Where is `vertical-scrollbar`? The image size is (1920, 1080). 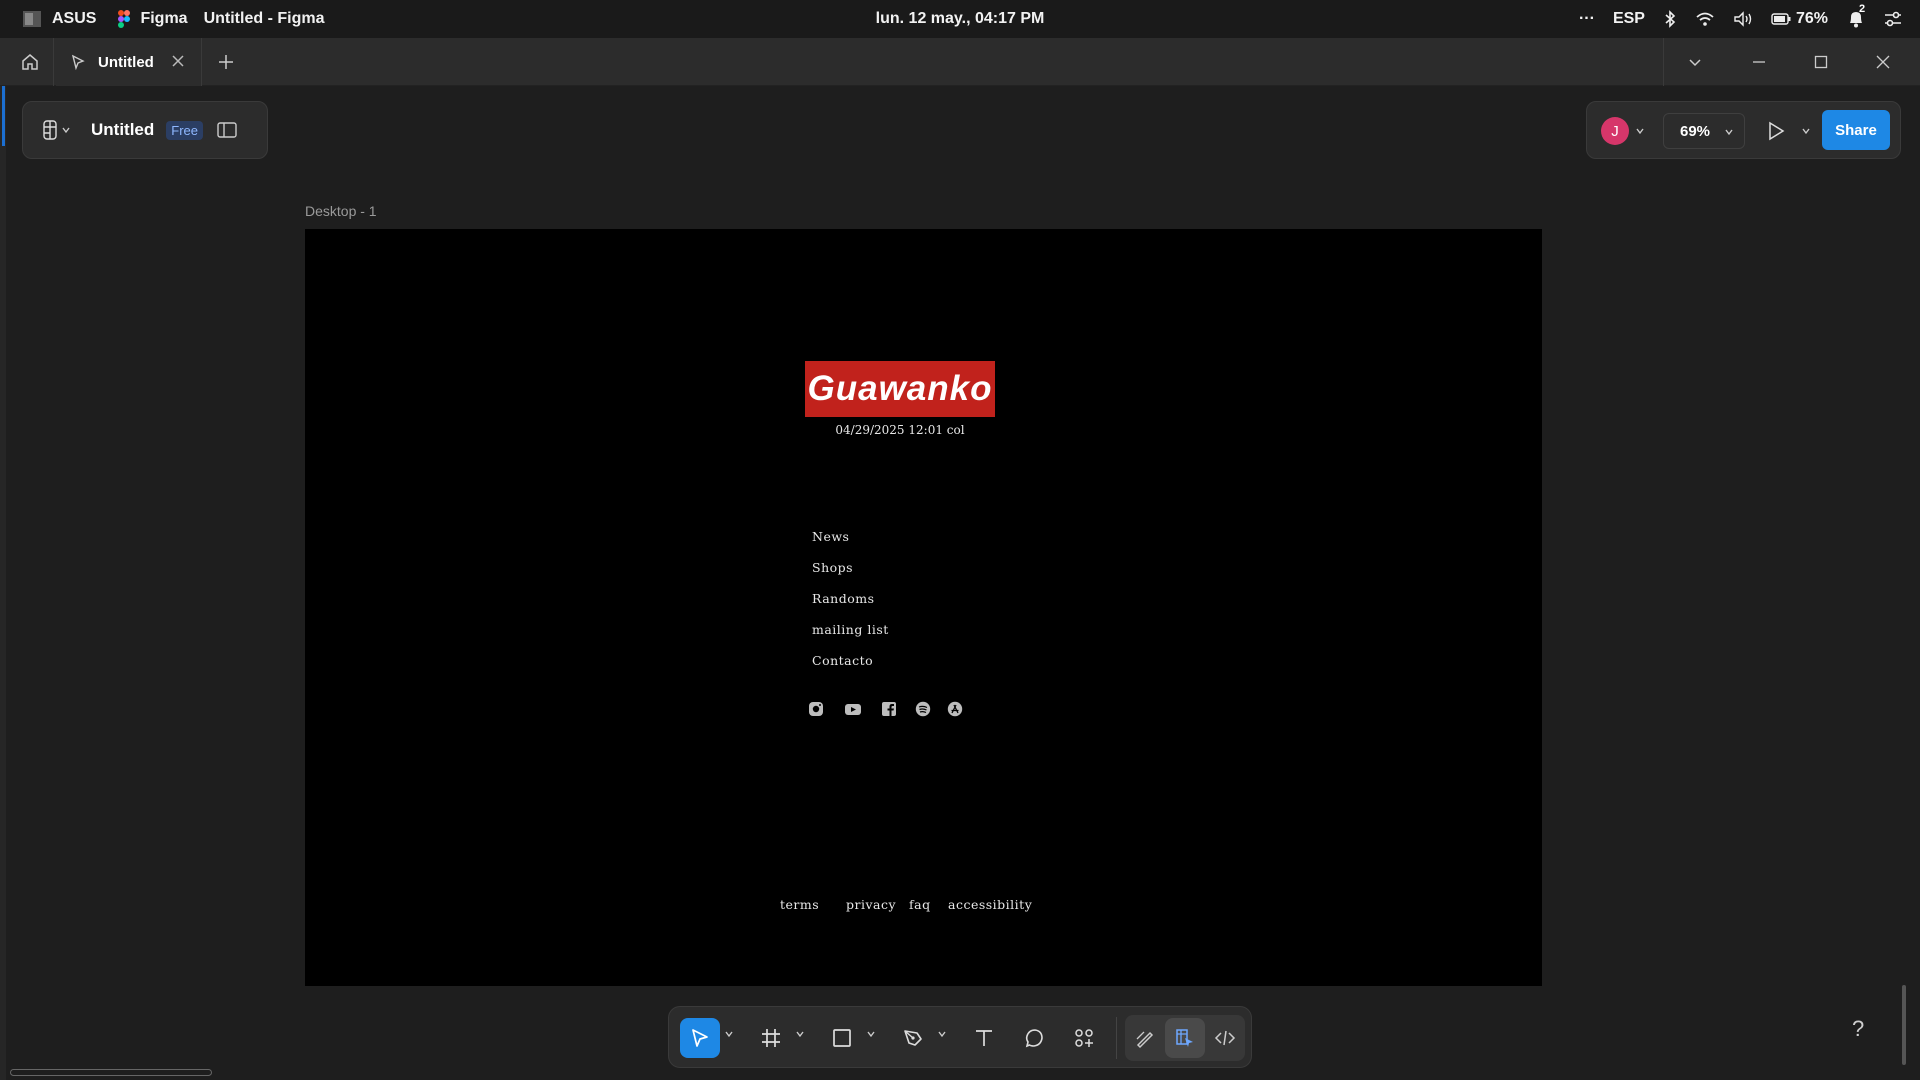 vertical-scrollbar is located at coordinates (1904, 1025).